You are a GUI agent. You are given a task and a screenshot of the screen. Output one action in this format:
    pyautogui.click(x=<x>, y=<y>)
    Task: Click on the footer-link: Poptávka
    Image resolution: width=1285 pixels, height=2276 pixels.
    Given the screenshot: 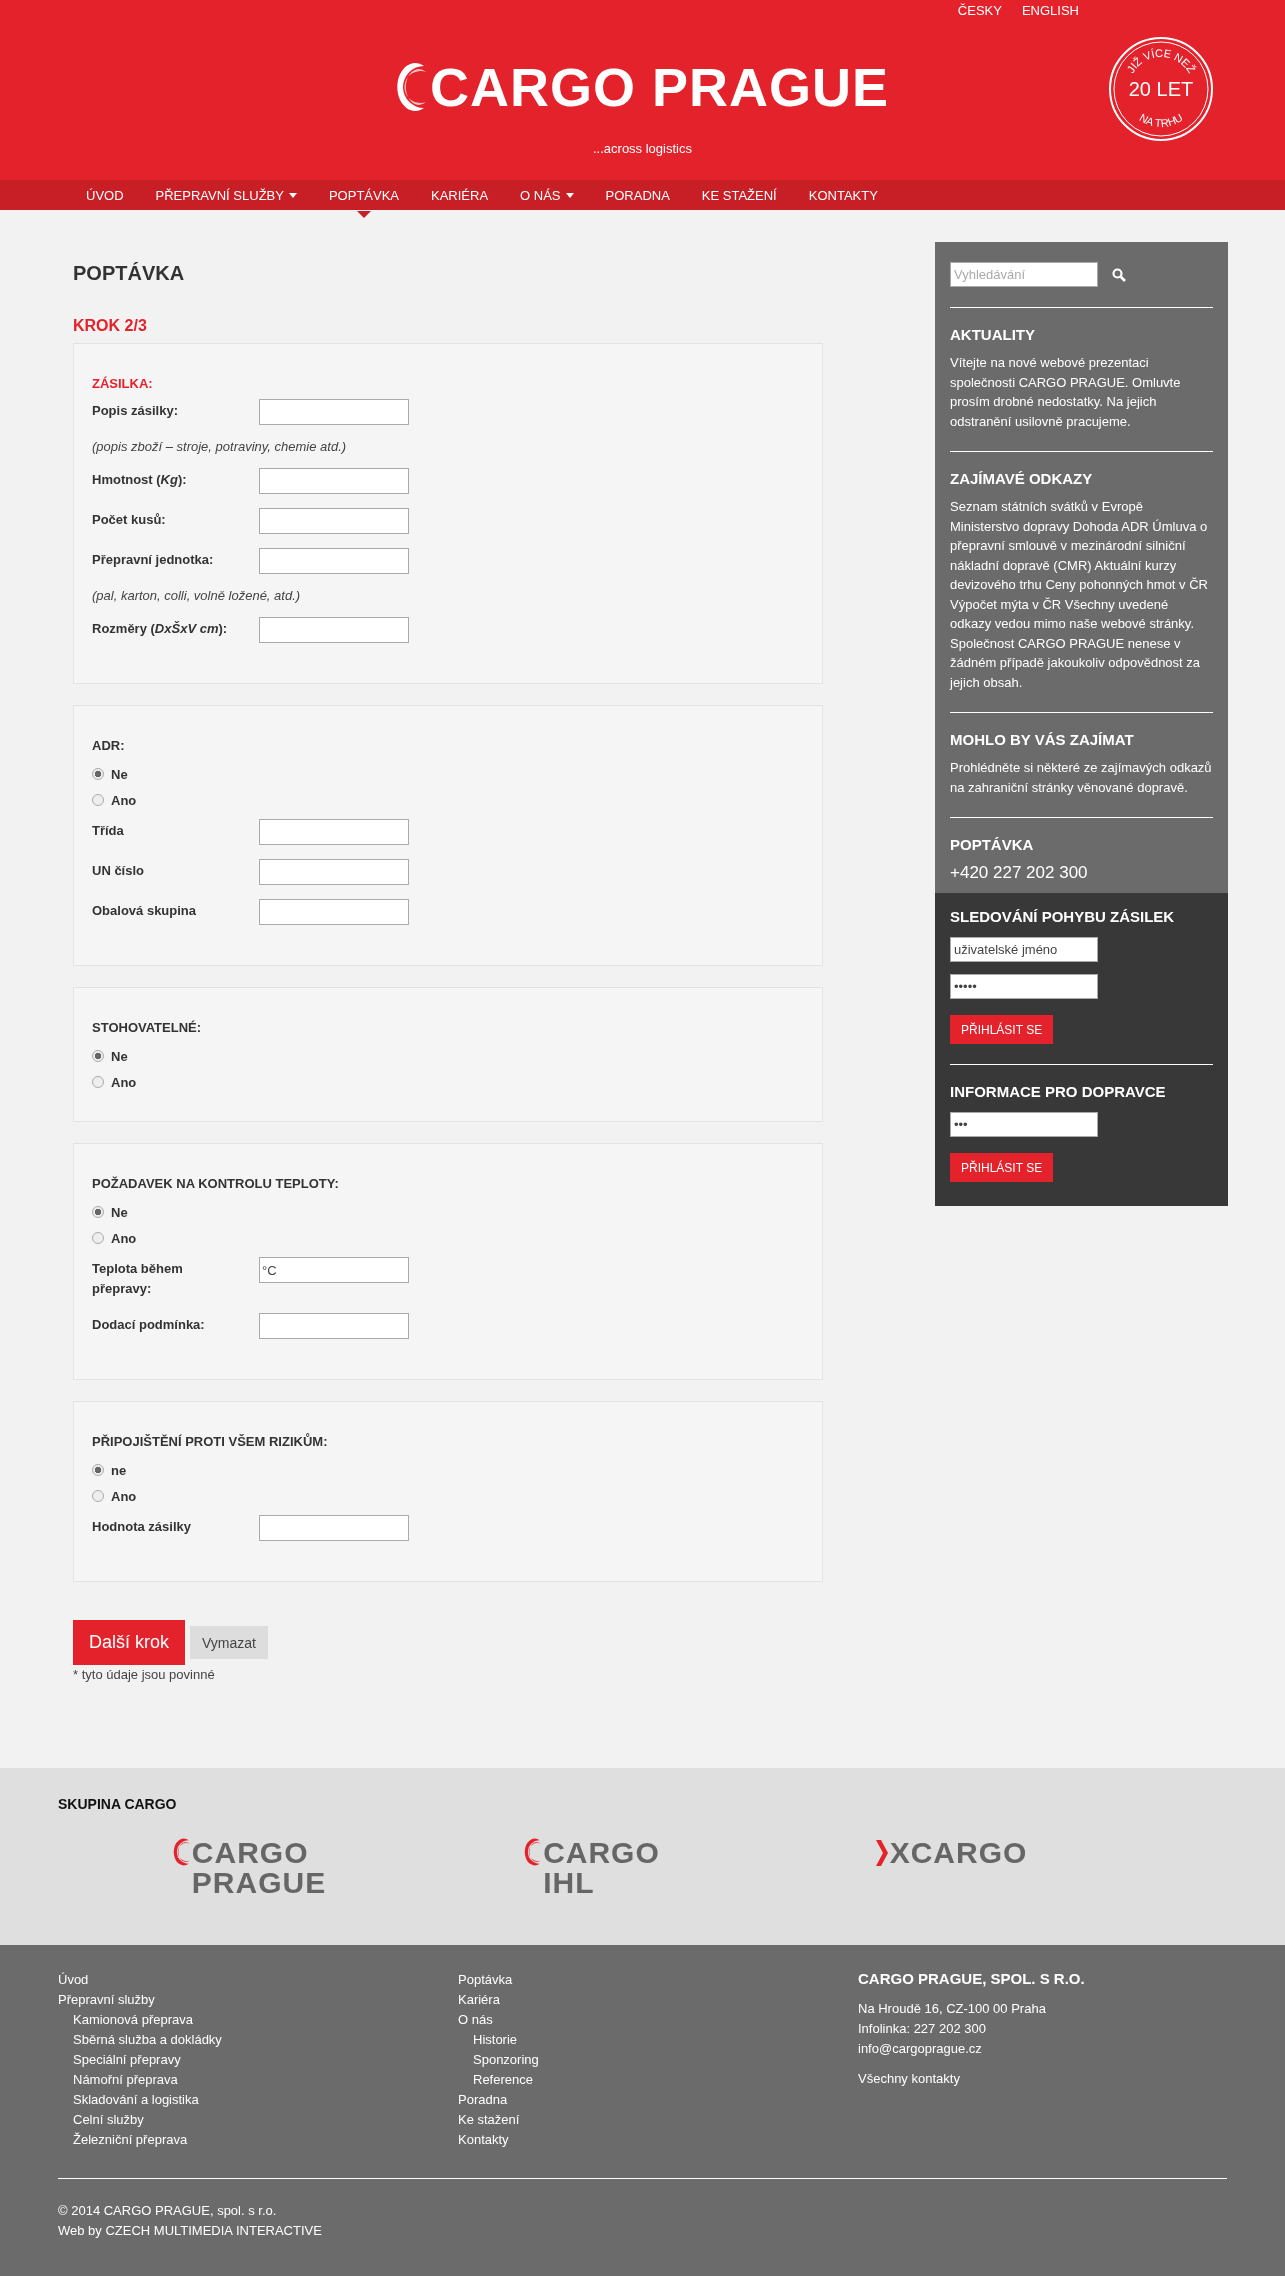 What is the action you would take?
    pyautogui.click(x=658, y=1980)
    